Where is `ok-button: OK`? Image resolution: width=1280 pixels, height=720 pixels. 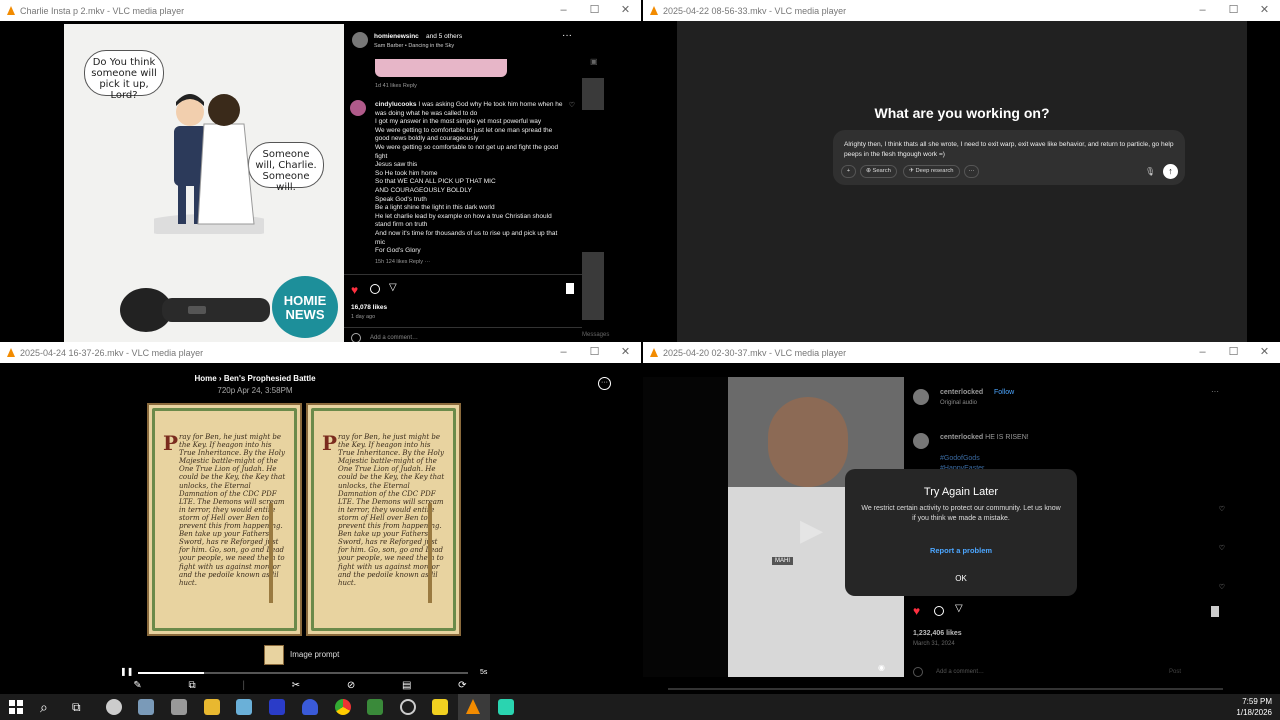
ok-button: OK is located at coordinates (961, 578).